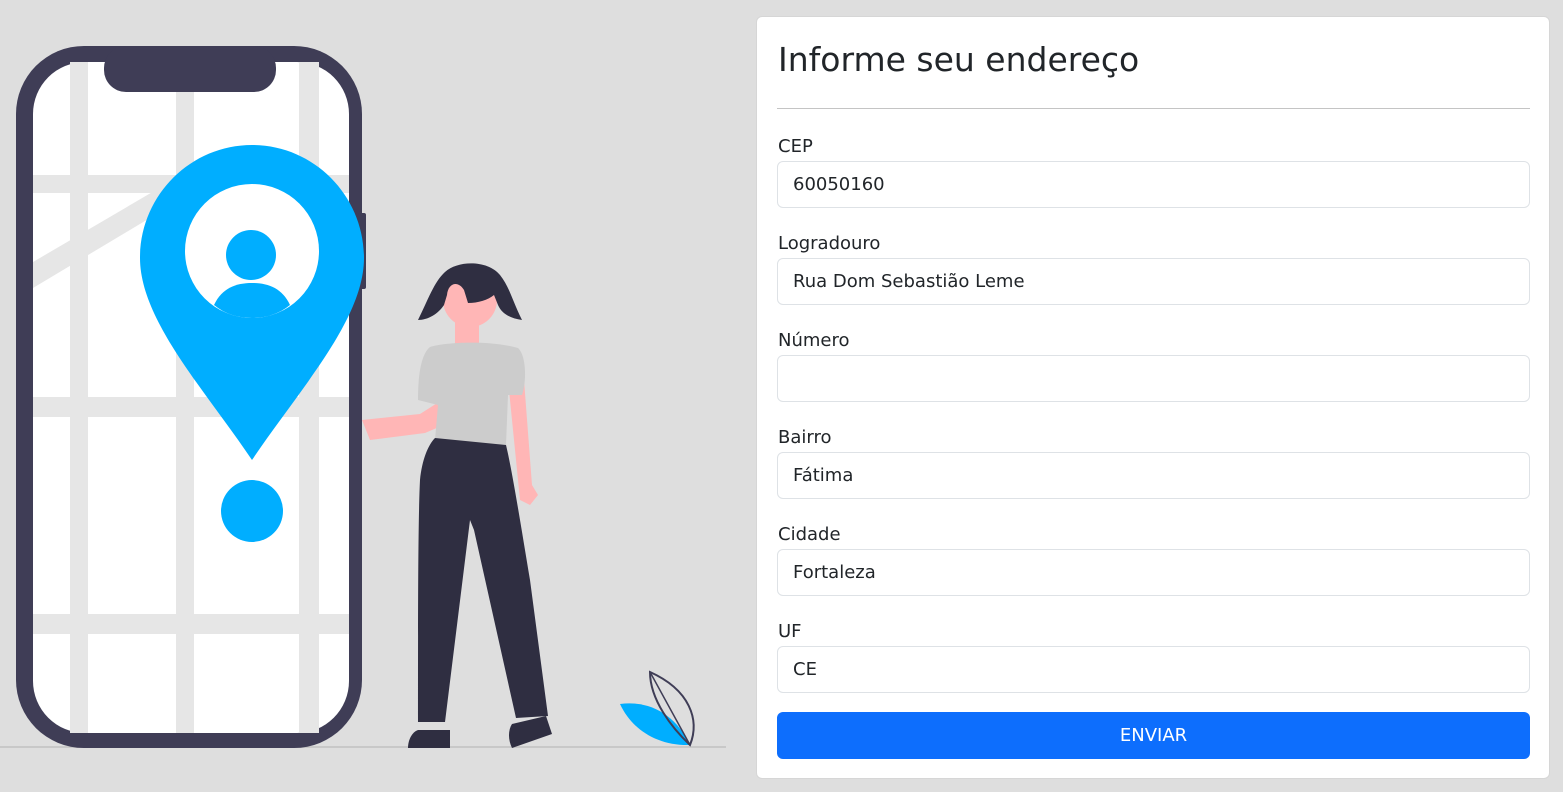 Image resolution: width=1563 pixels, height=792 pixels. What do you see at coordinates (657, 708) in the screenshot?
I see `plant-leaf-icon` at bounding box center [657, 708].